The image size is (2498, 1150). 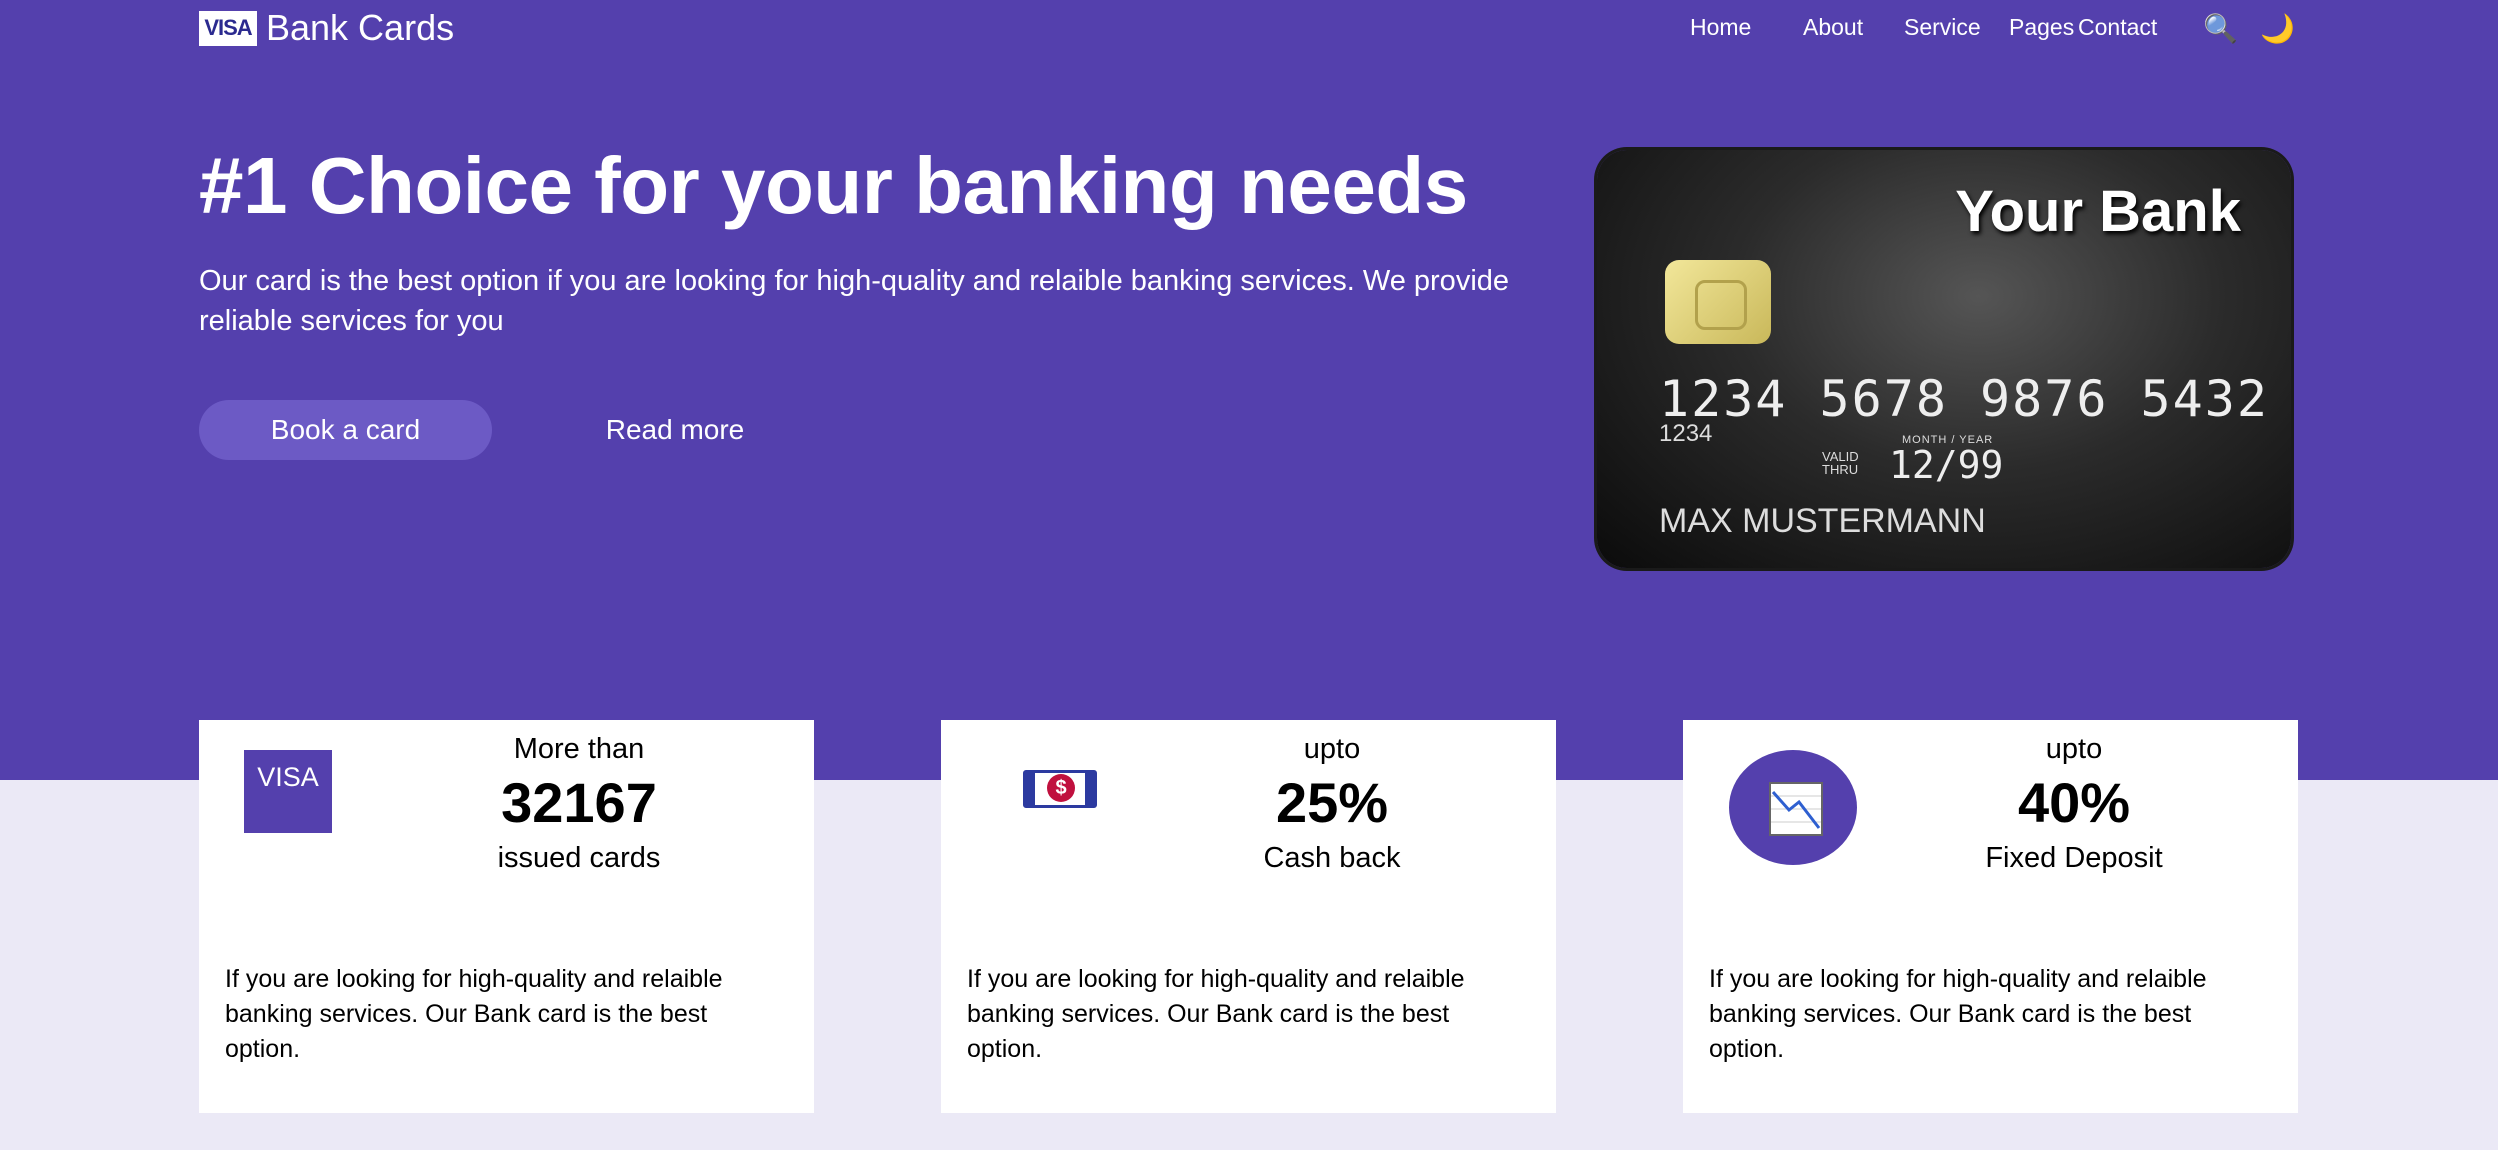 I want to click on nav-pages: Pages, so click(x=2041, y=27).